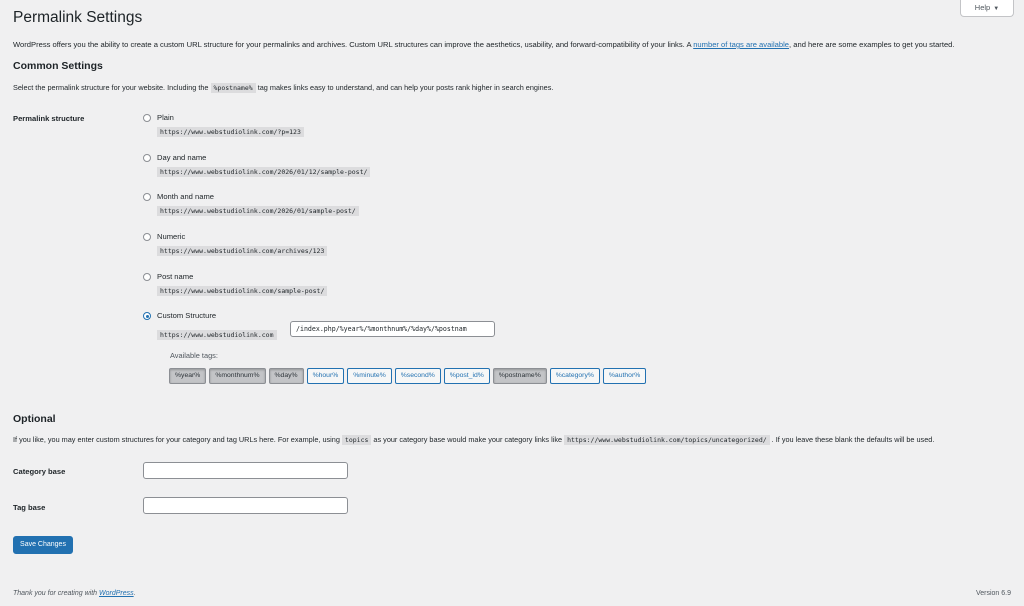  Describe the element at coordinates (188, 376) in the screenshot. I see `tag-year-button: %year%` at that location.